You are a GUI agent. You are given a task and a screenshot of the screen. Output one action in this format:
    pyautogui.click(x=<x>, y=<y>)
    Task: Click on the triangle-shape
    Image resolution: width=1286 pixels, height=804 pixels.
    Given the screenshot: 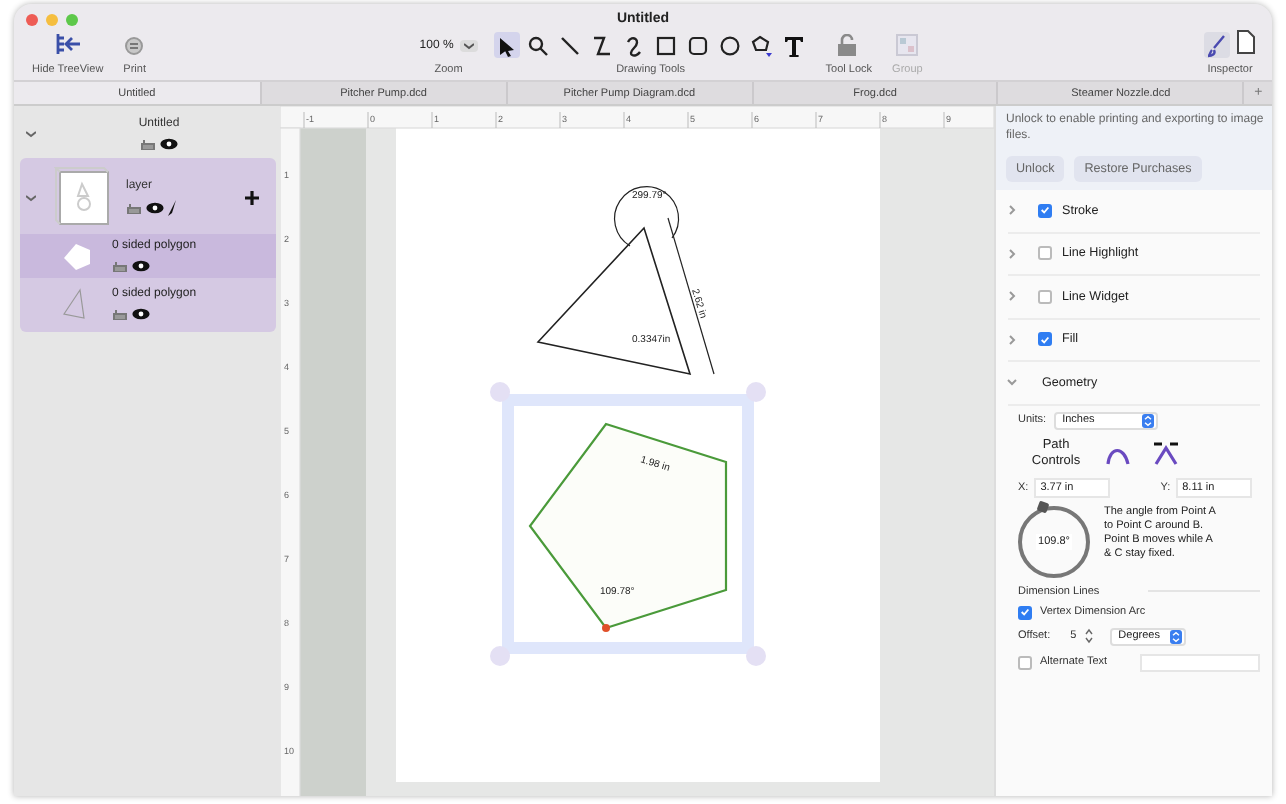 What is the action you would take?
    pyautogui.click(x=614, y=301)
    